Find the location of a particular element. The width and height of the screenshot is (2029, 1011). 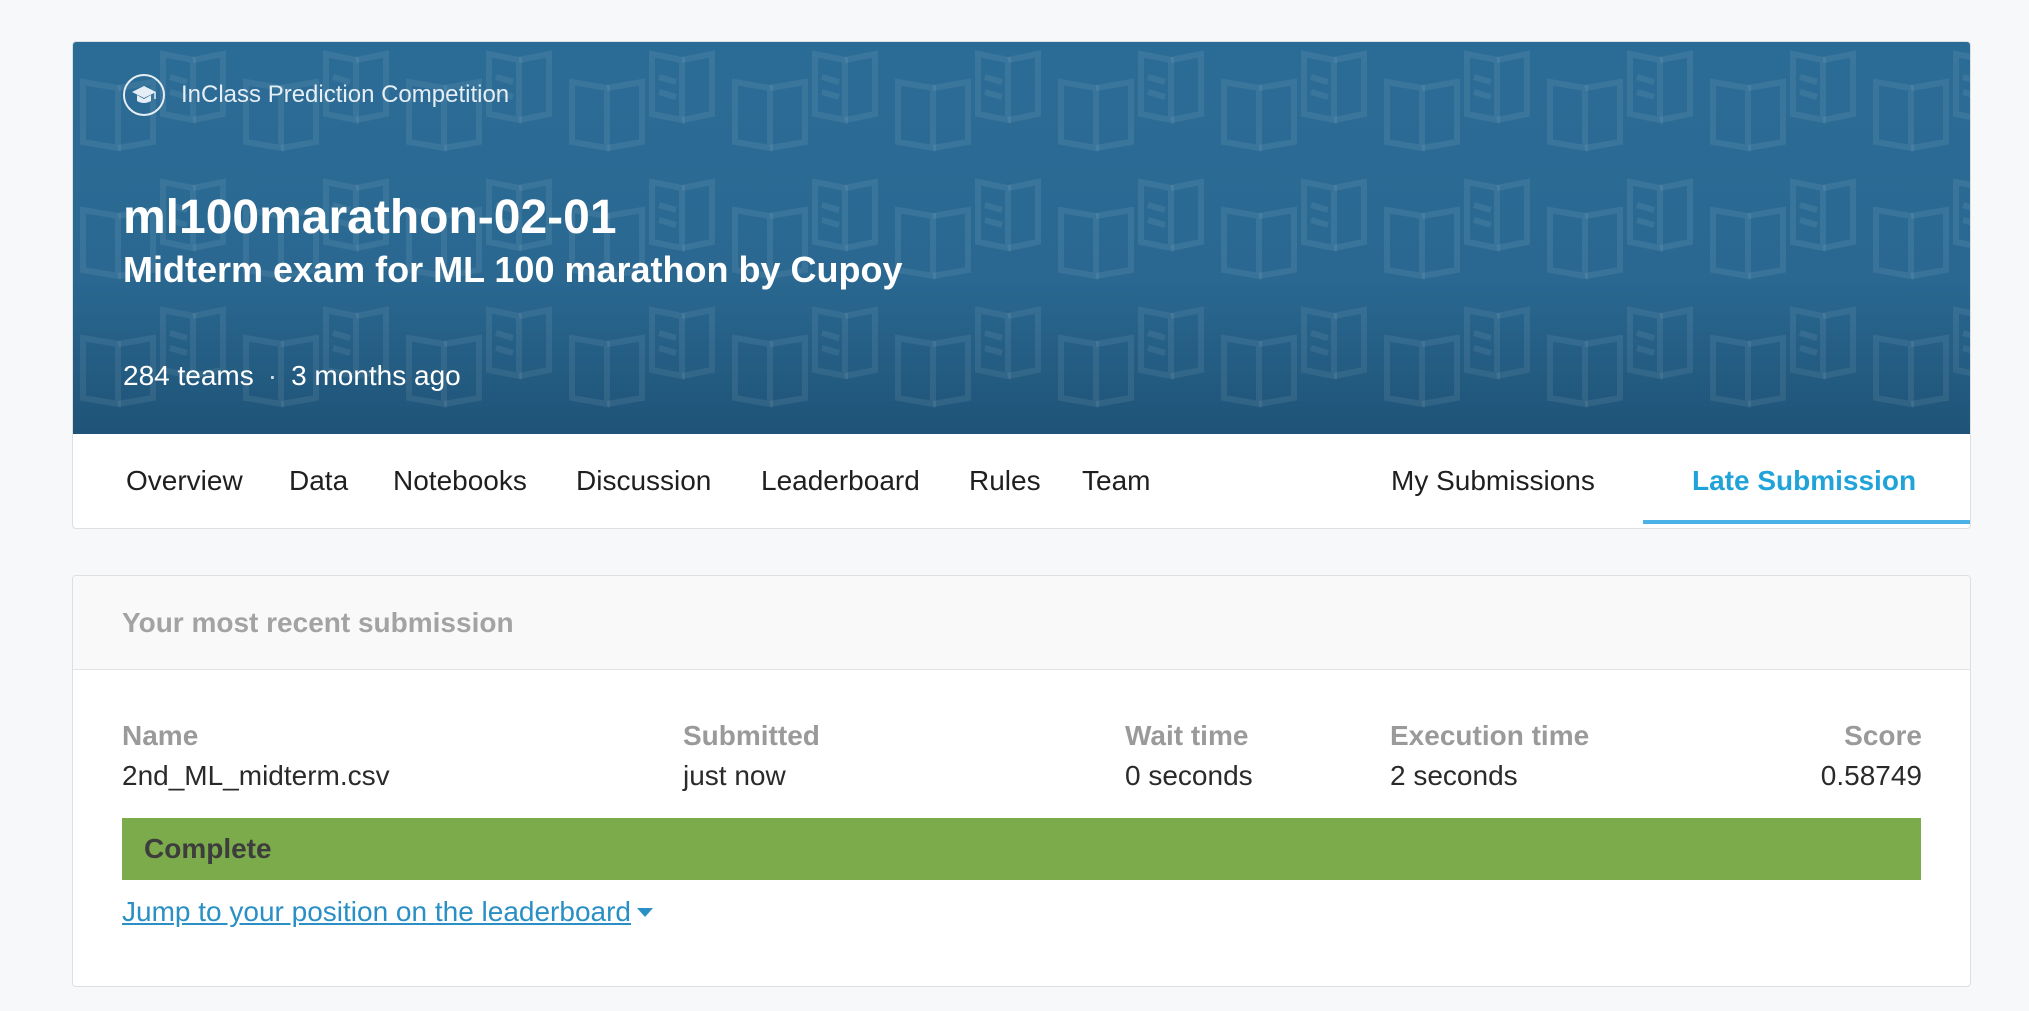

tab-notebooks: Notebooks is located at coordinates (460, 481).